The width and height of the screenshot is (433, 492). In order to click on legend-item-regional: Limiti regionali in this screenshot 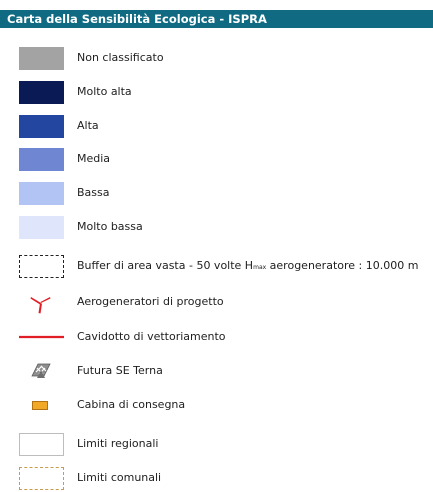, I will do `click(216, 444)`.